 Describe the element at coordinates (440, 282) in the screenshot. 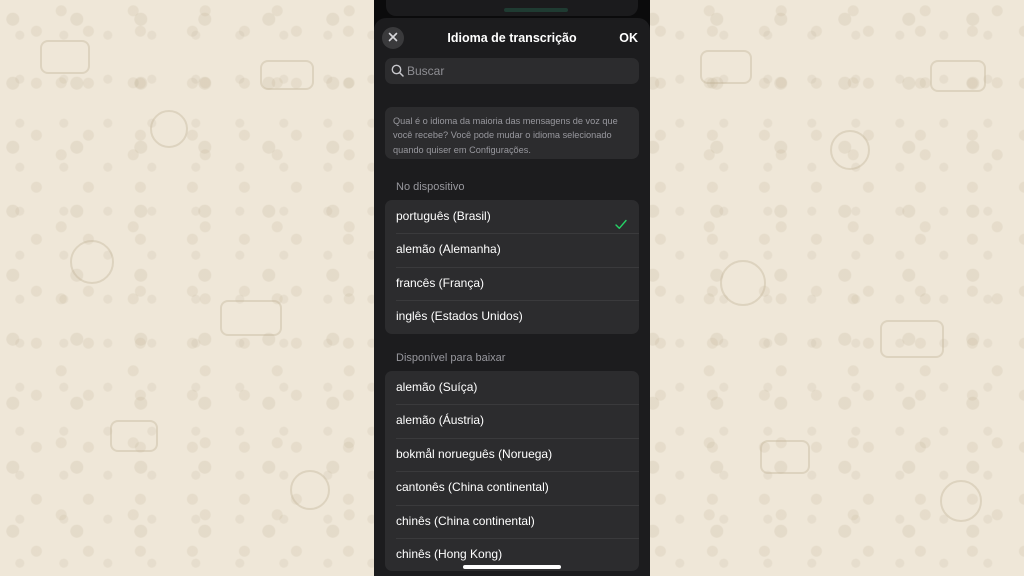

I see `language-label: francês (França)` at that location.